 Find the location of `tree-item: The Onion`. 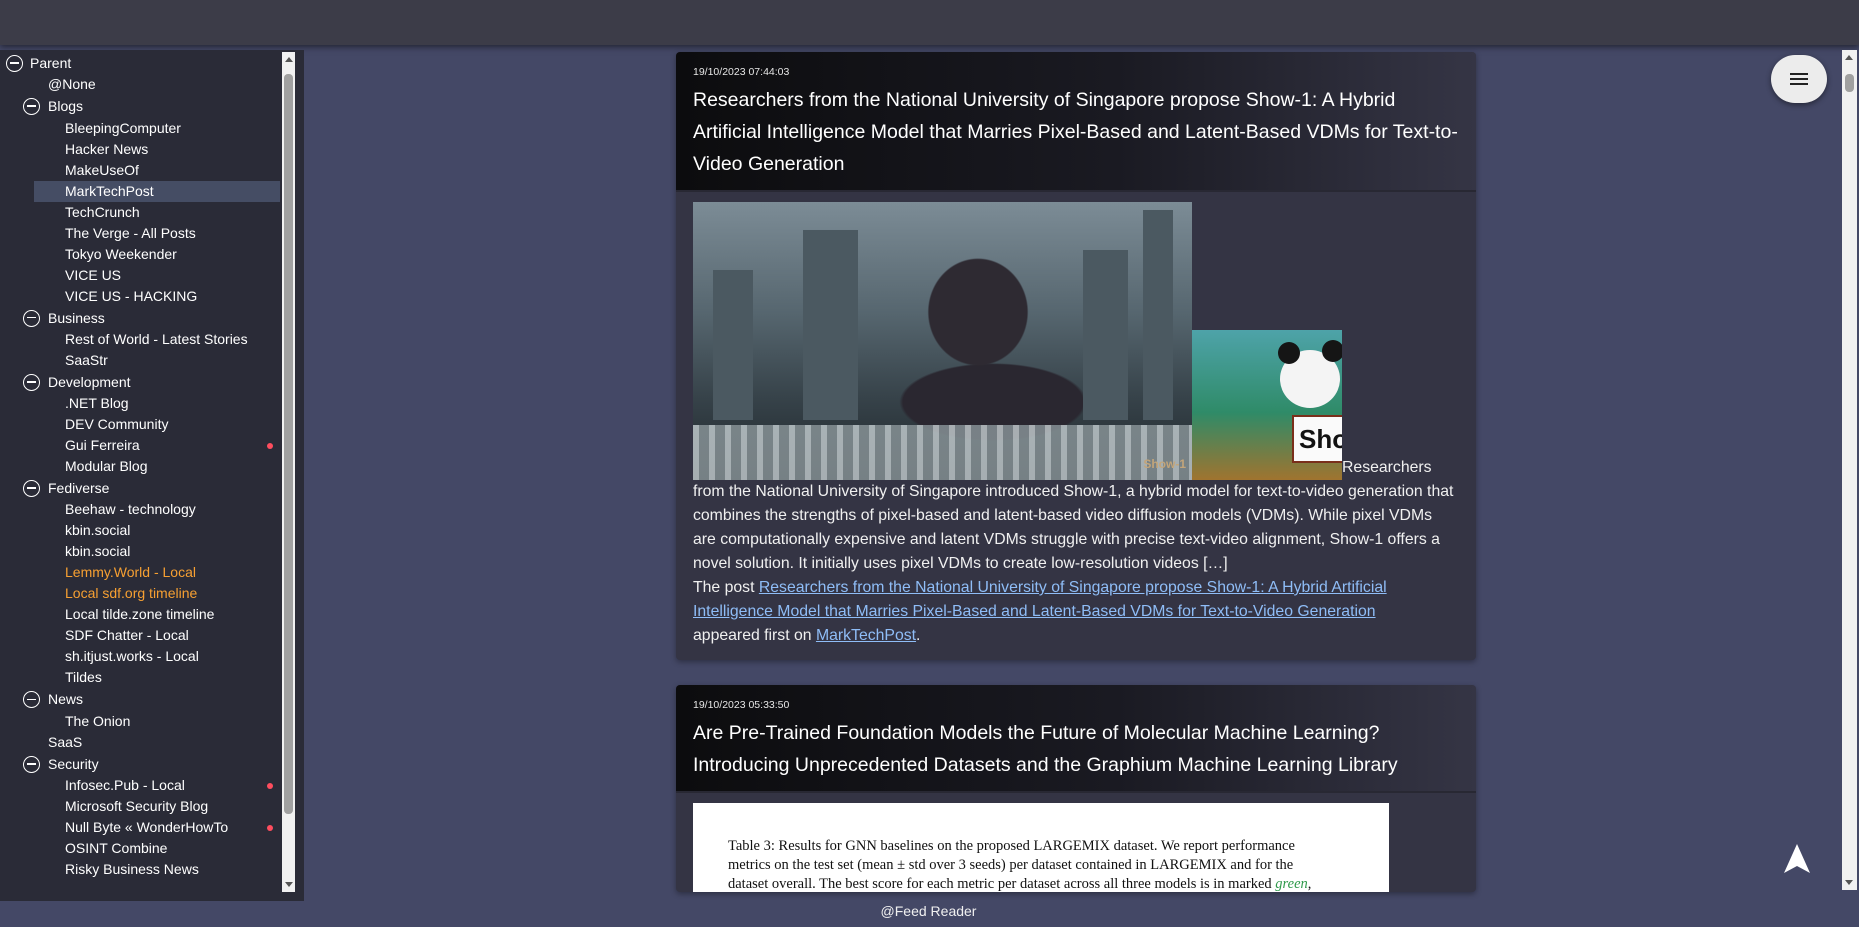

tree-item: The Onion is located at coordinates (140, 721).